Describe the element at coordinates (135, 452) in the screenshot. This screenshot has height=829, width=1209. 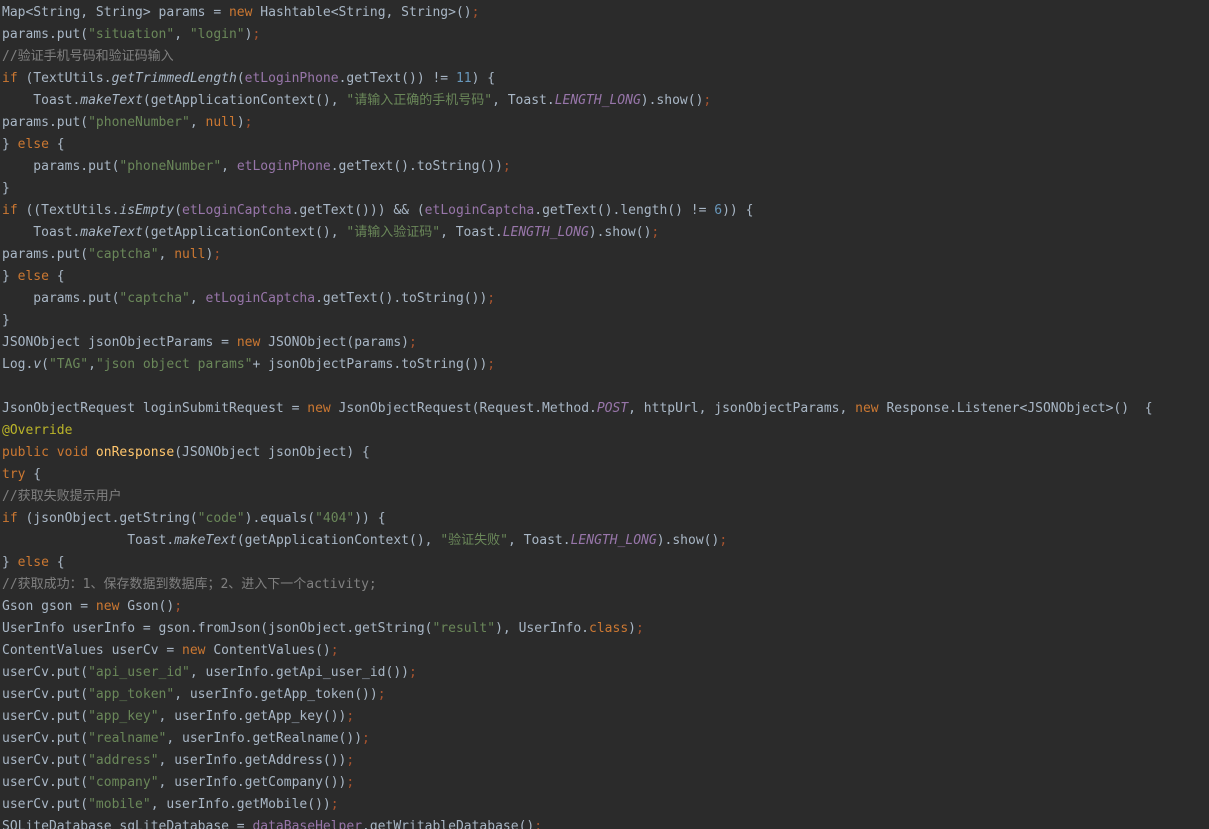
I see `code-token: onResponse` at that location.